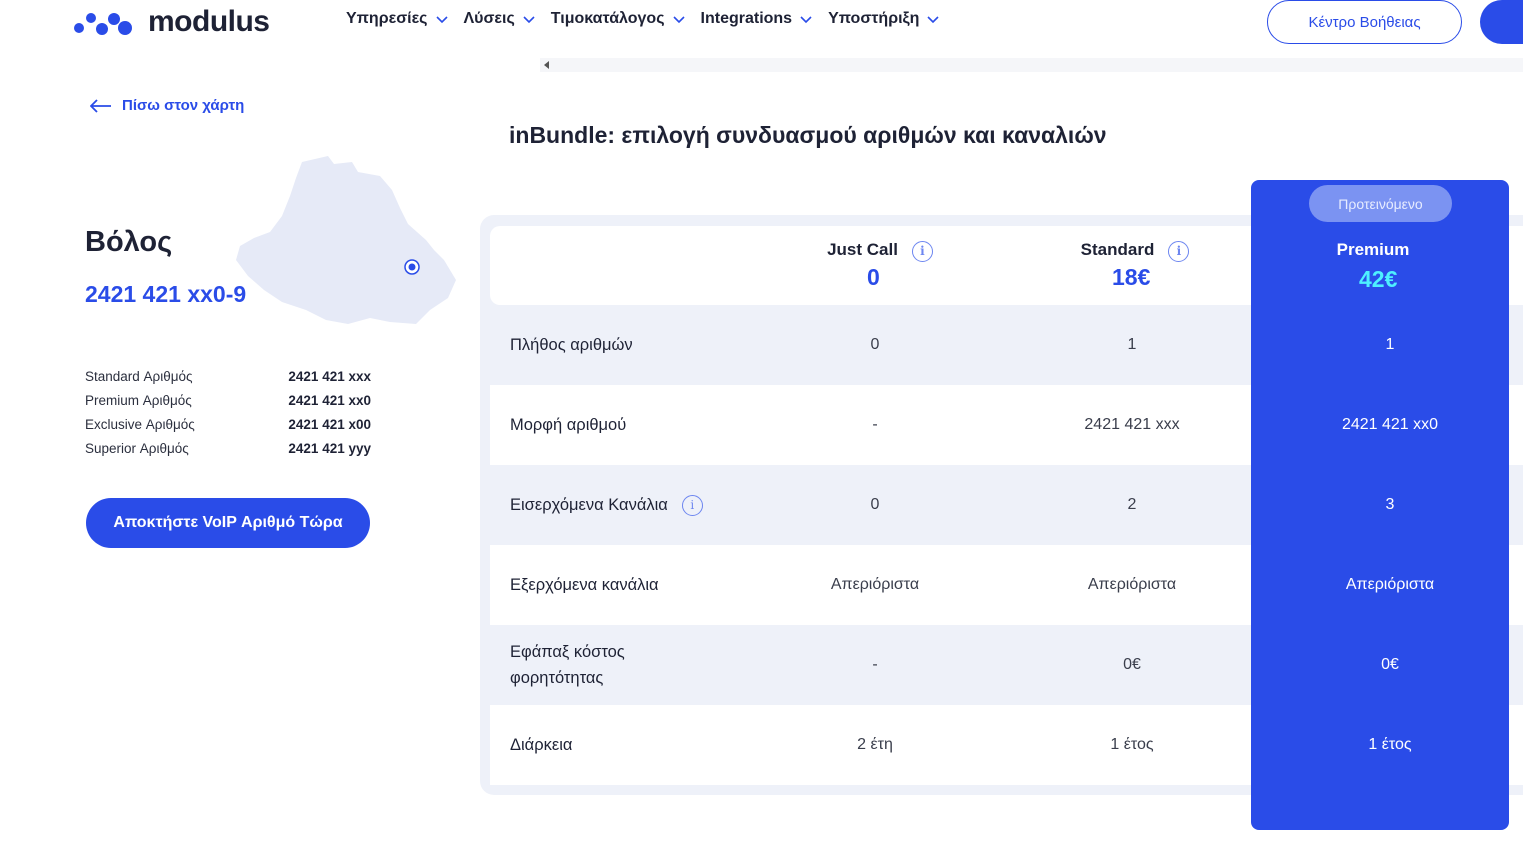 Image resolution: width=1523 pixels, height=841 pixels. What do you see at coordinates (875, 744) in the screenshot?
I see `cell-just-call: 2 έτη` at bounding box center [875, 744].